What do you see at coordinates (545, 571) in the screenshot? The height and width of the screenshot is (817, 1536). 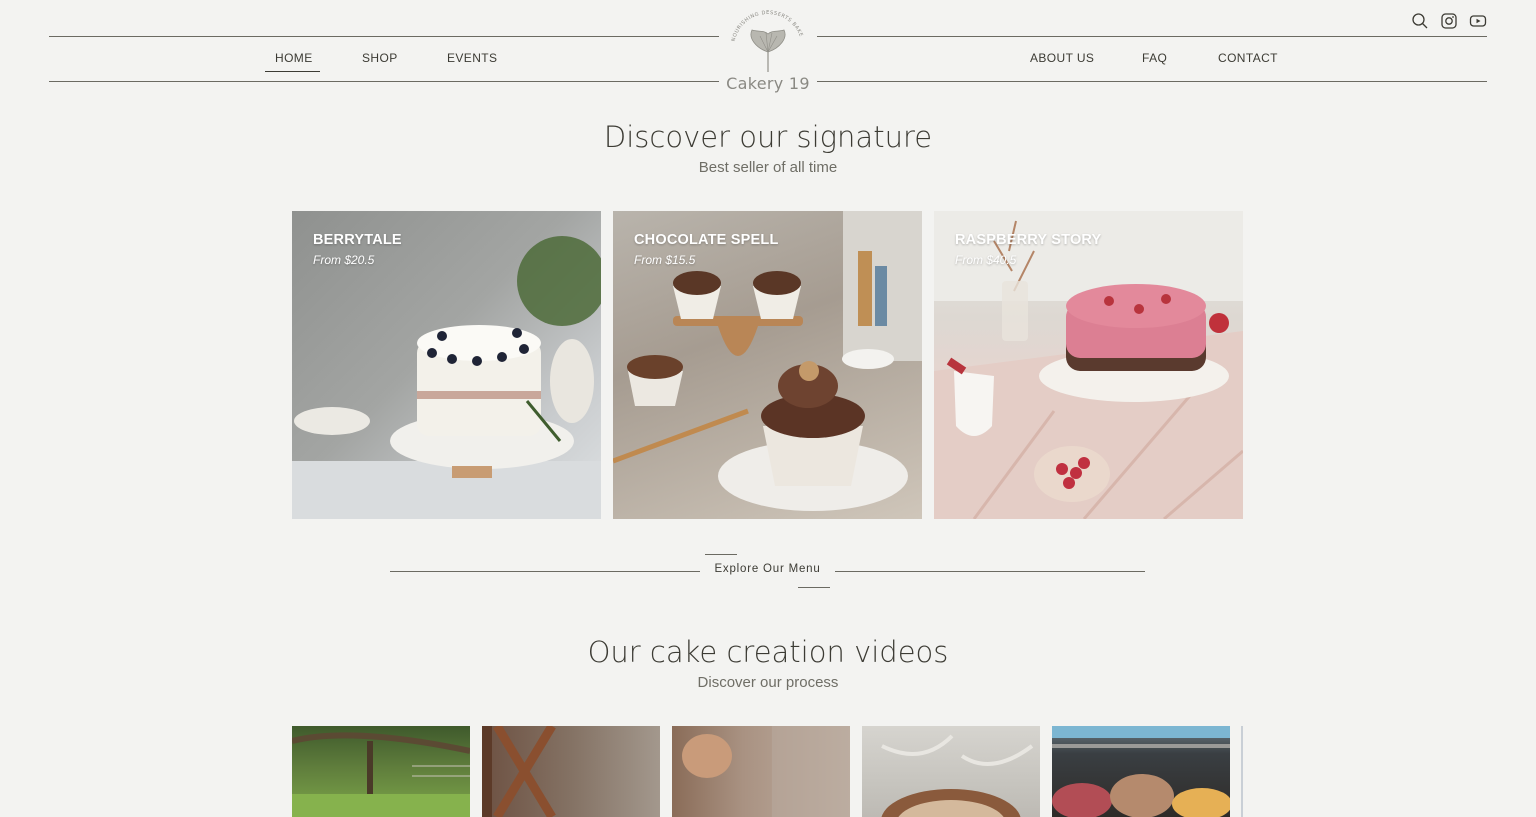 I see `explore-line-left` at bounding box center [545, 571].